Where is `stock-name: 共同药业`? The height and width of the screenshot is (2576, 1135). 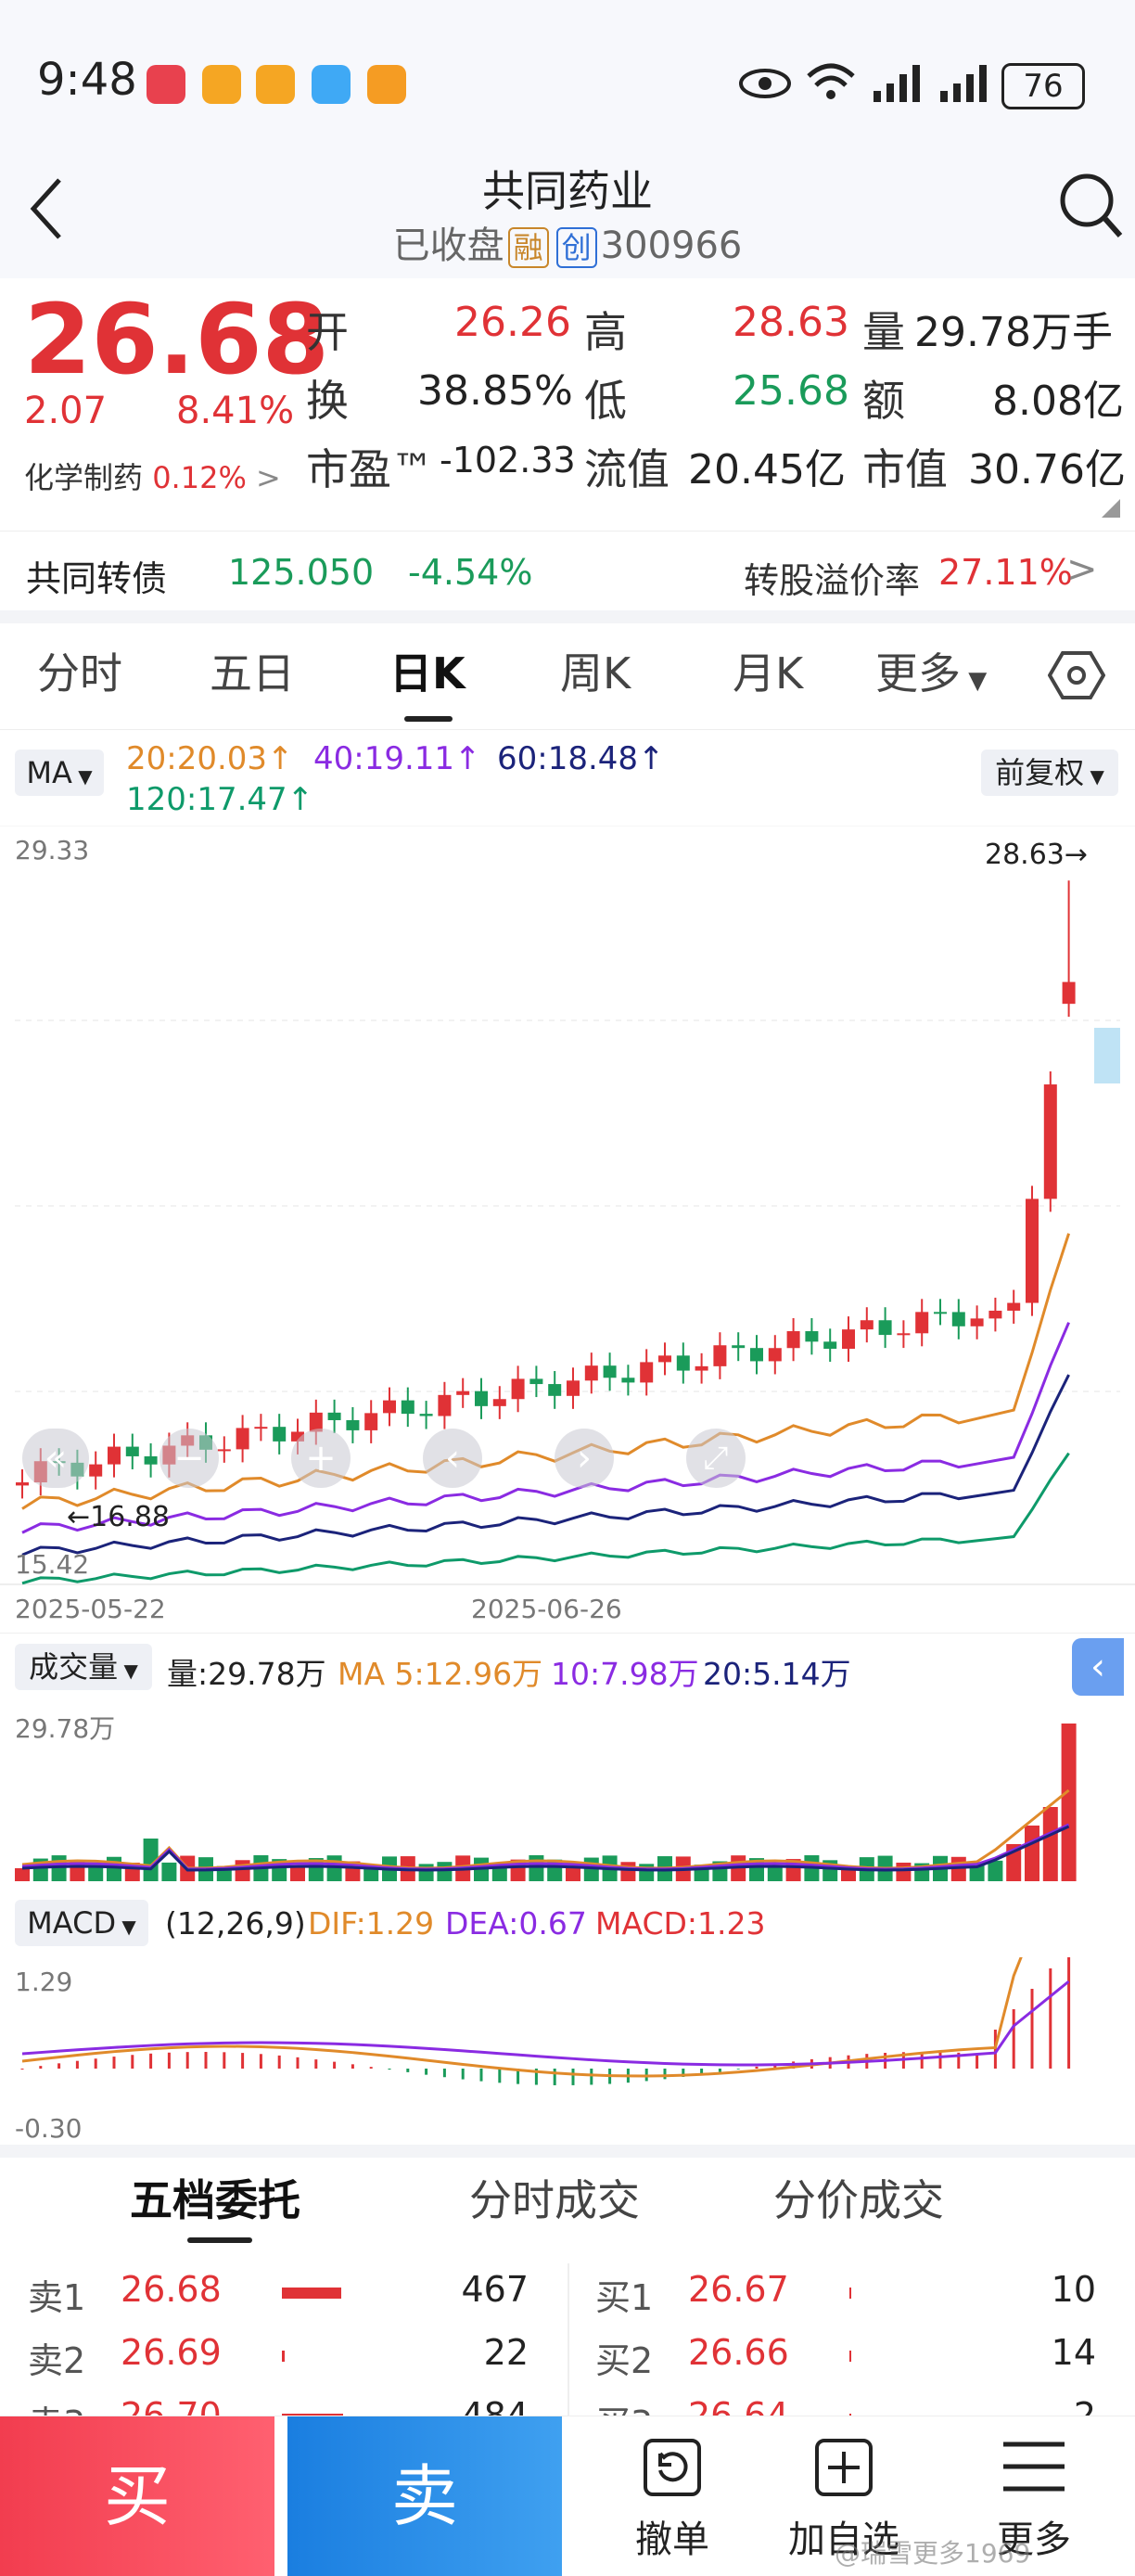
stock-name: 共同药业 is located at coordinates (567, 191).